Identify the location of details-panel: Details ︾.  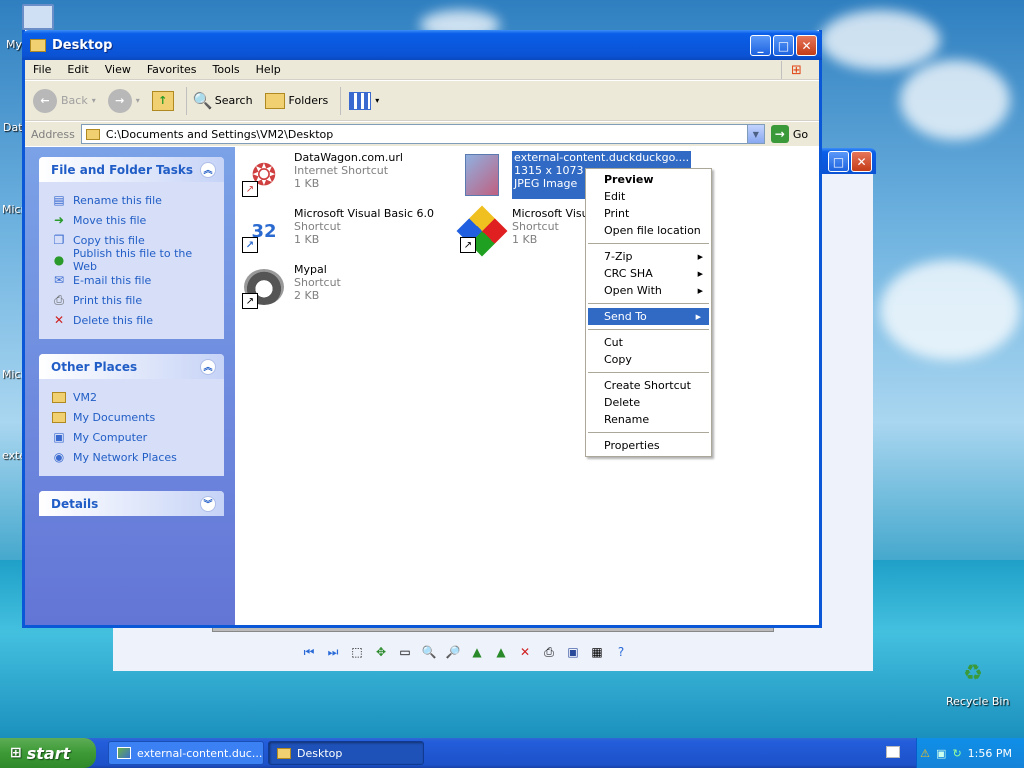
(131, 503).